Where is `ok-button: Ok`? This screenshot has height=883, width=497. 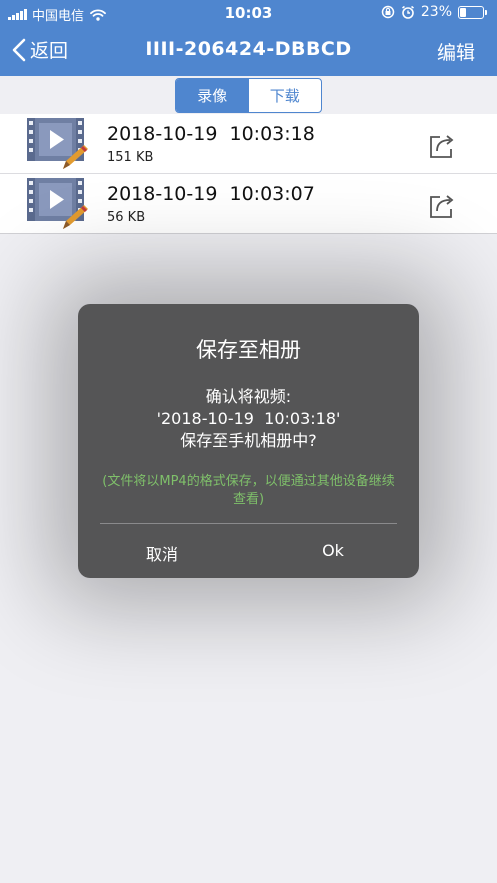
ok-button: Ok is located at coordinates (333, 550).